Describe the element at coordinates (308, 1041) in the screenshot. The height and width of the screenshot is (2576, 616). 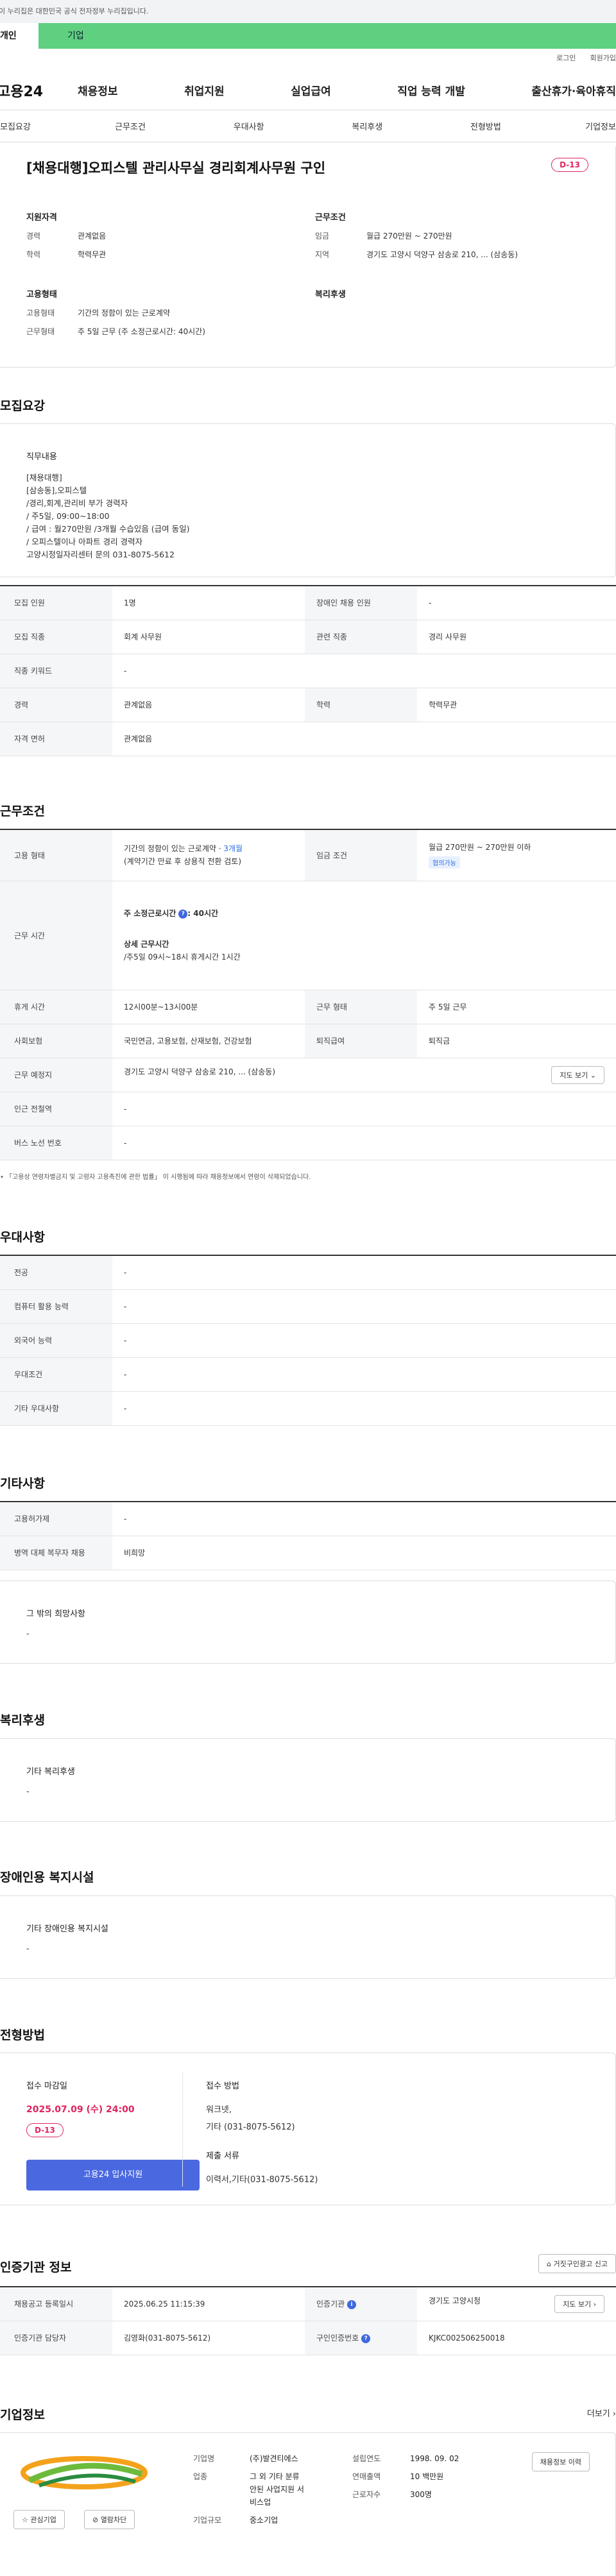
I see `table-row: 사회보험 국민연금, 고용보험, 산재보험, 건강보험 퇴직급여 퇴직금` at that location.